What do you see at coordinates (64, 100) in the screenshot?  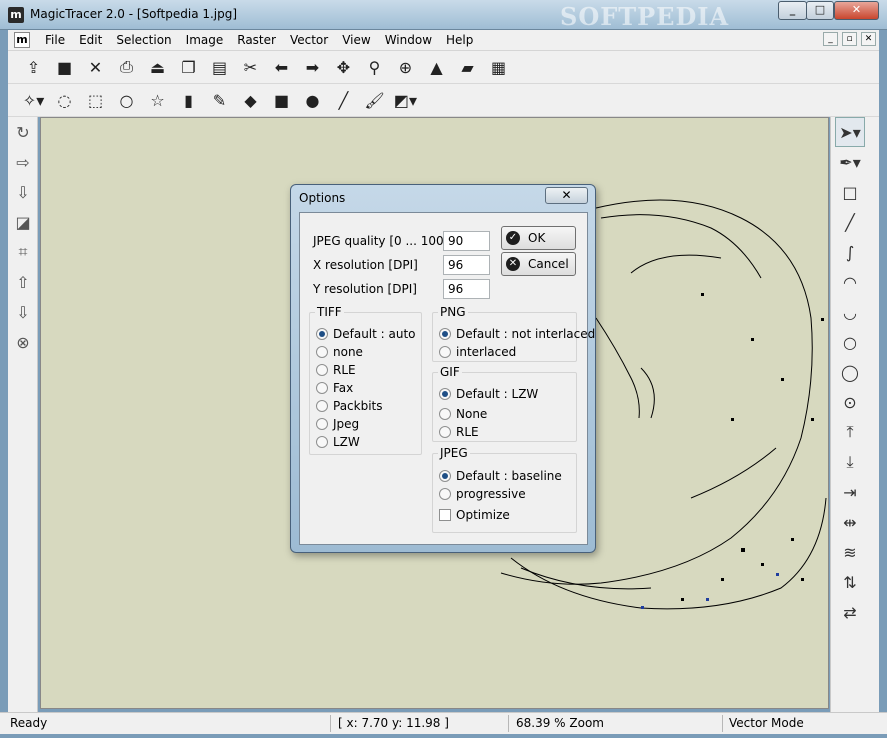 I see `lasso-icon: ◌` at bounding box center [64, 100].